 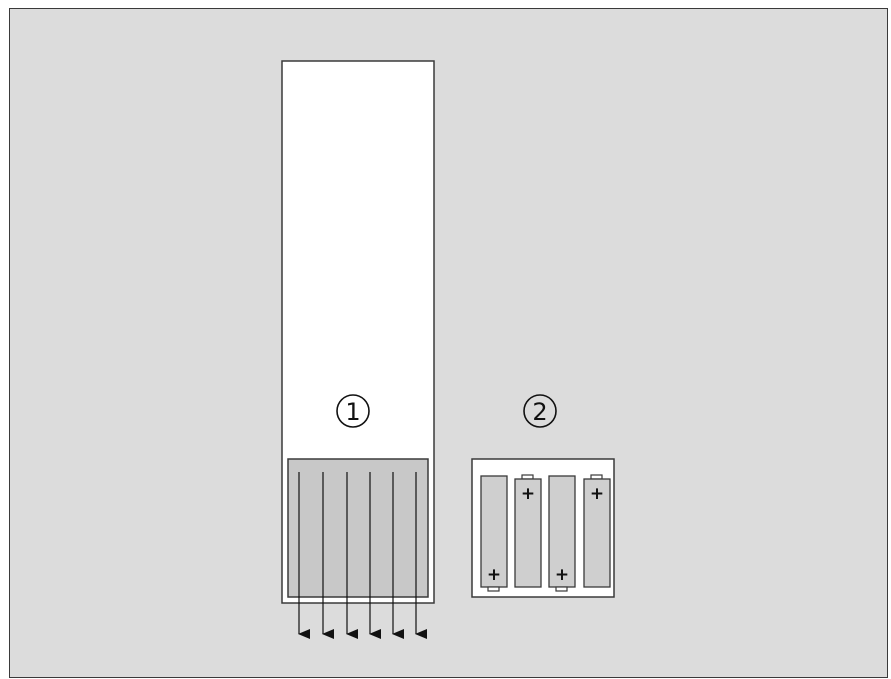 I want to click on battery-cell-1: +, so click(x=494, y=533).